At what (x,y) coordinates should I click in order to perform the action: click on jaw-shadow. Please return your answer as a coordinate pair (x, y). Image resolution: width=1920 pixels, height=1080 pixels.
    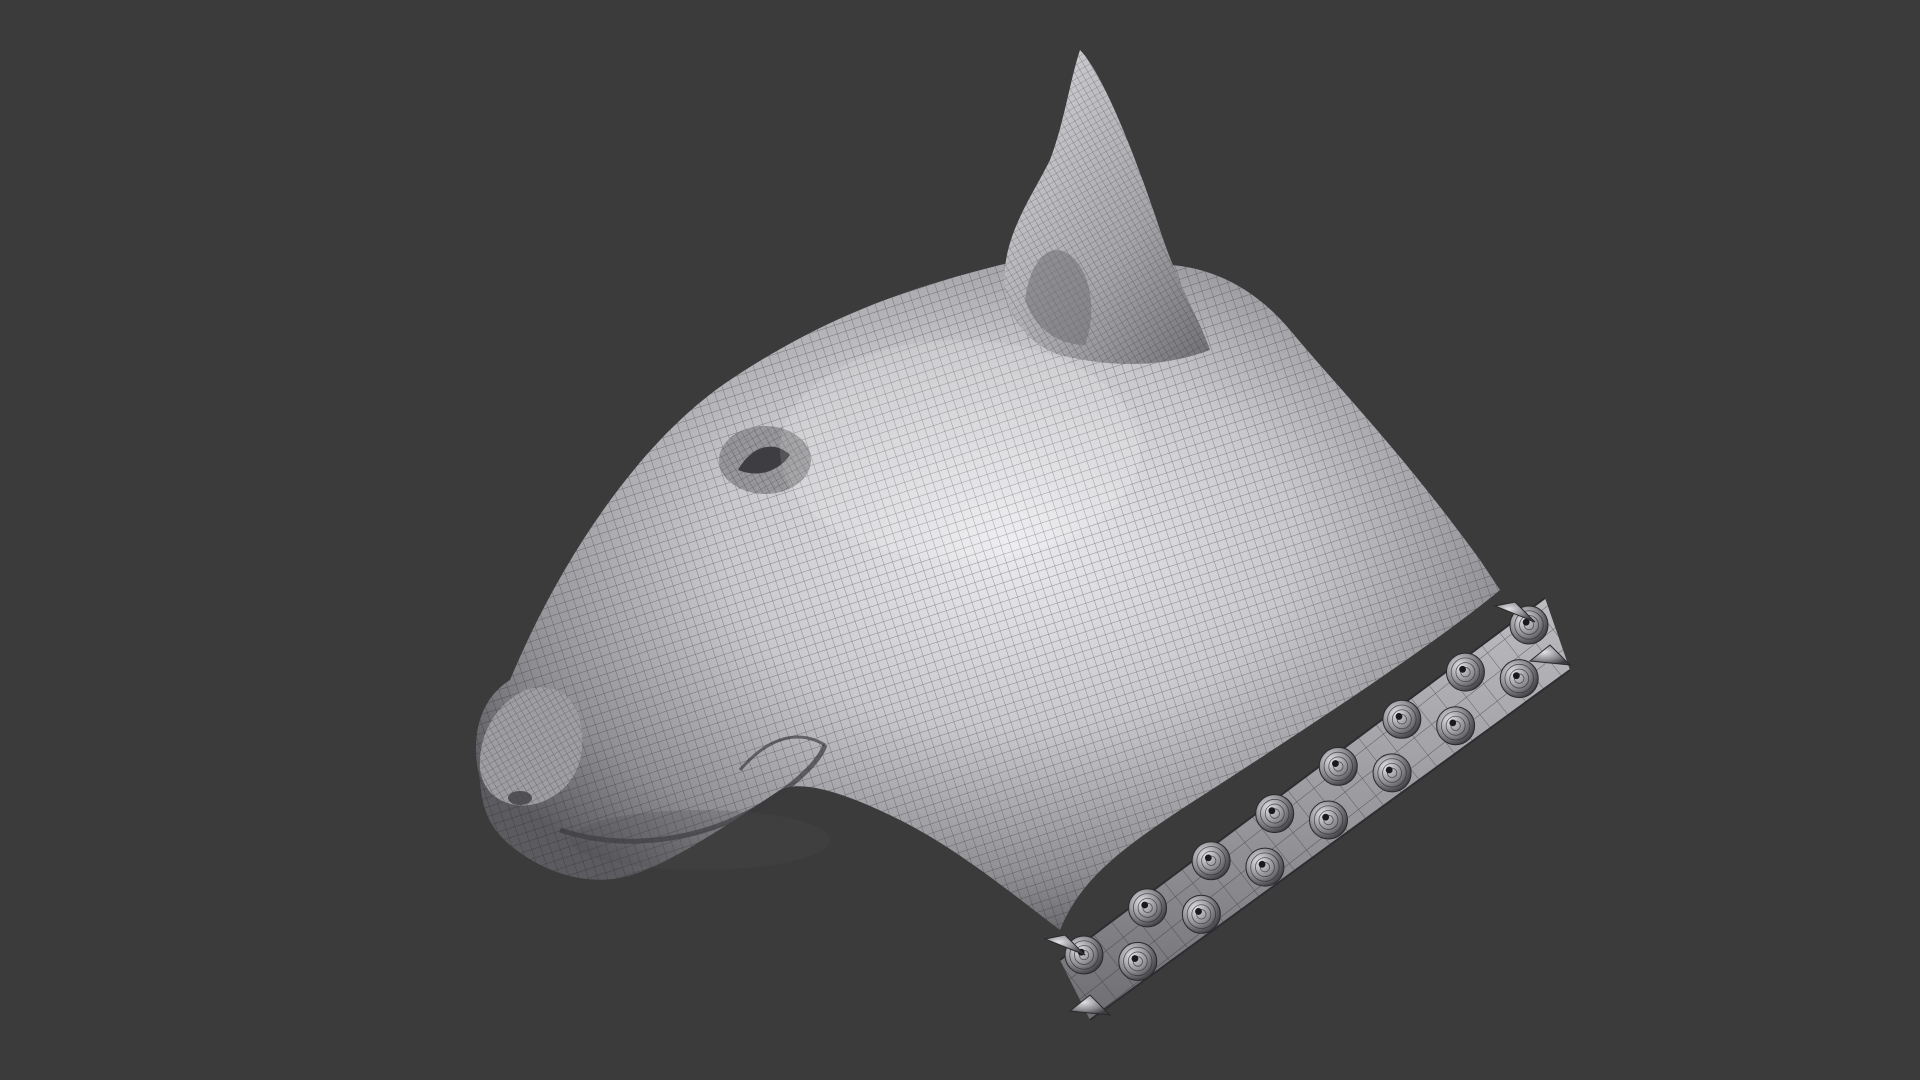
    Looking at the image, I should click on (700, 840).